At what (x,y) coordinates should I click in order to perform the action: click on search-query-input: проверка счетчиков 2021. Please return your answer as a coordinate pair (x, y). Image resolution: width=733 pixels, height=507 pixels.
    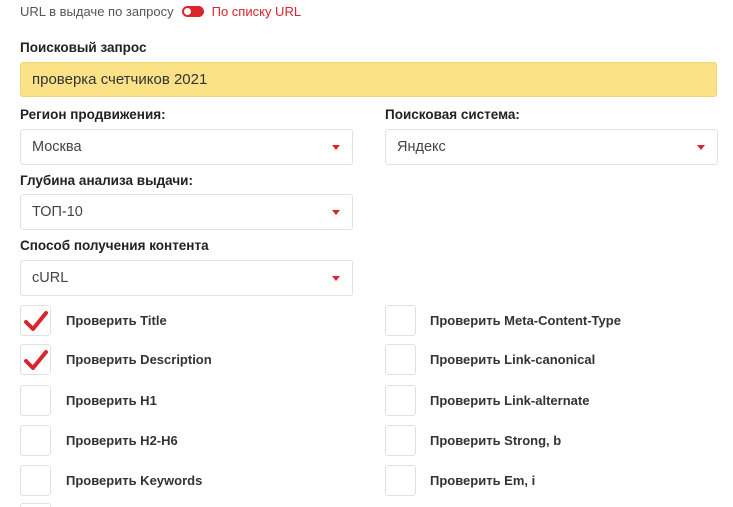
    Looking at the image, I should click on (368, 79).